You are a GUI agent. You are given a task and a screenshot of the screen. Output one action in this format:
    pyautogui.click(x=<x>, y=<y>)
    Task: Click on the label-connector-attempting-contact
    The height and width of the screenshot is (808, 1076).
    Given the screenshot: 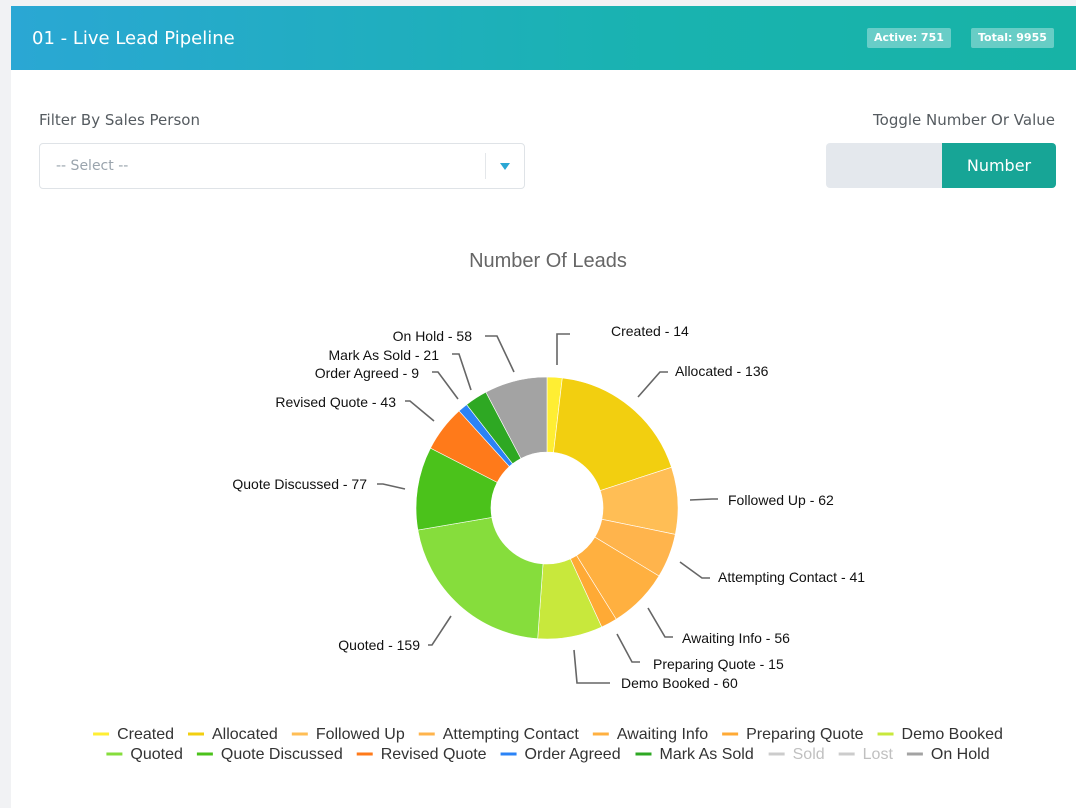 What is the action you would take?
    pyautogui.click(x=694, y=570)
    